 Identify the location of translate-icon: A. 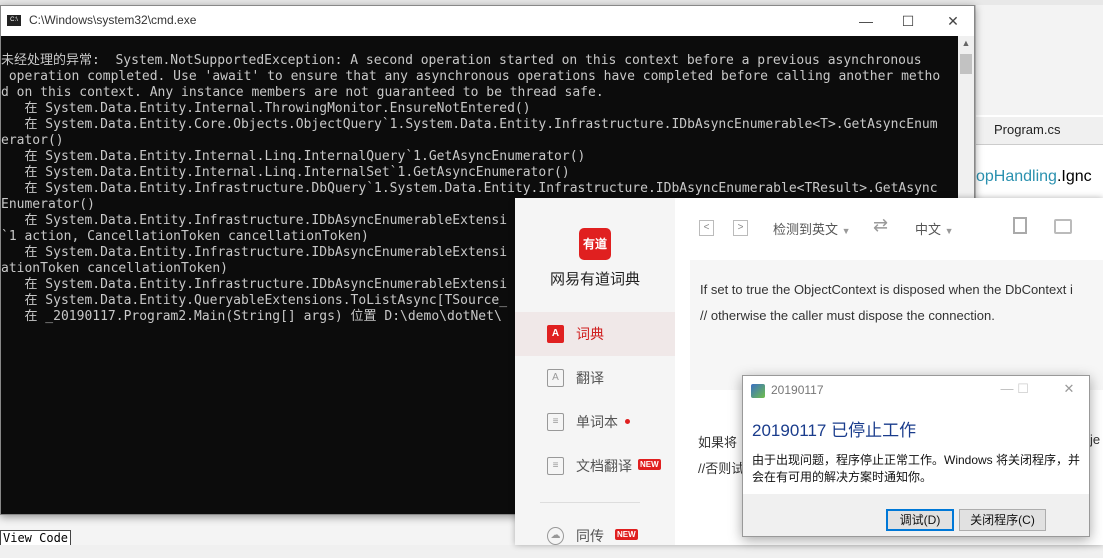
(555, 378).